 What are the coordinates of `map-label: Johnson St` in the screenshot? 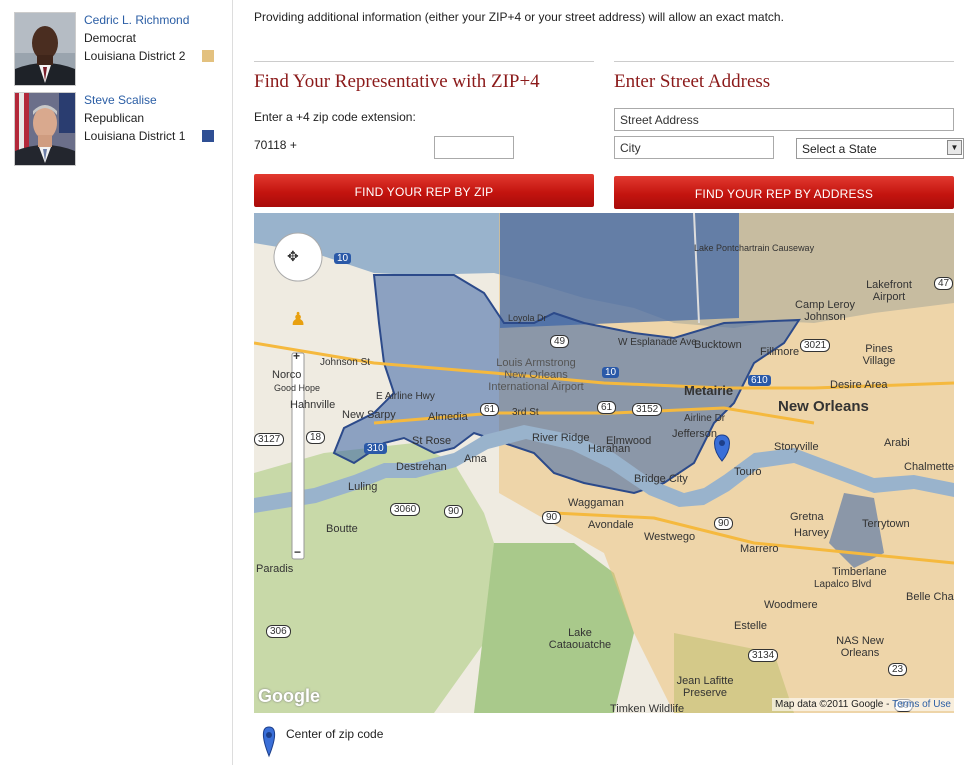 It's located at (345, 362).